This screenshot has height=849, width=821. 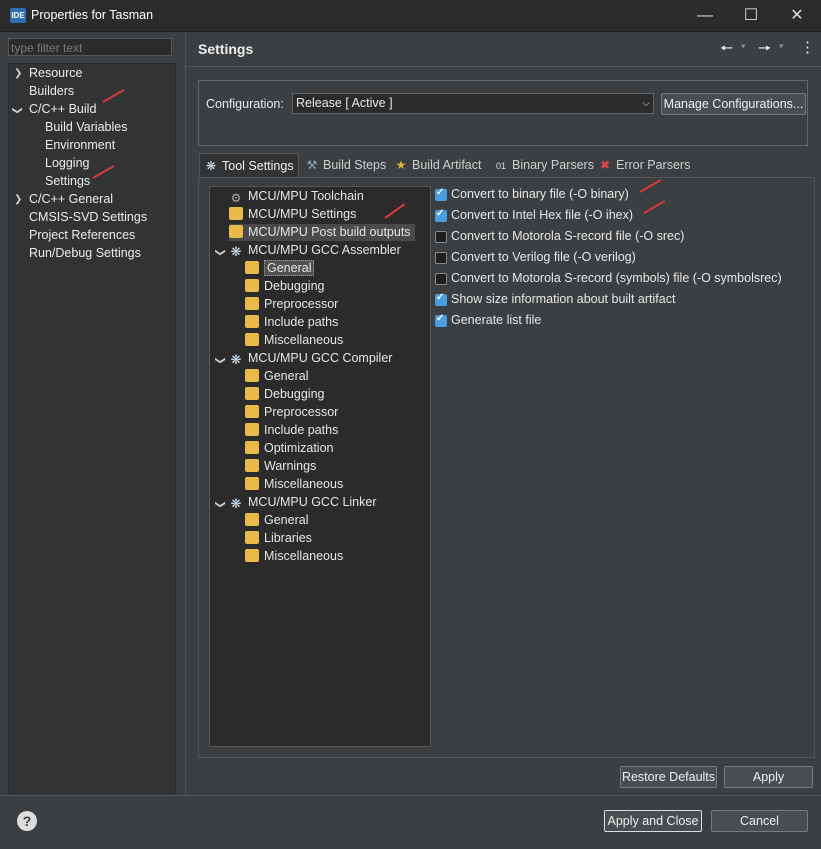 What do you see at coordinates (311, 358) in the screenshot?
I see `tree-item-gcc-compiler: ❋ MCU/MPU GCC Compiler` at bounding box center [311, 358].